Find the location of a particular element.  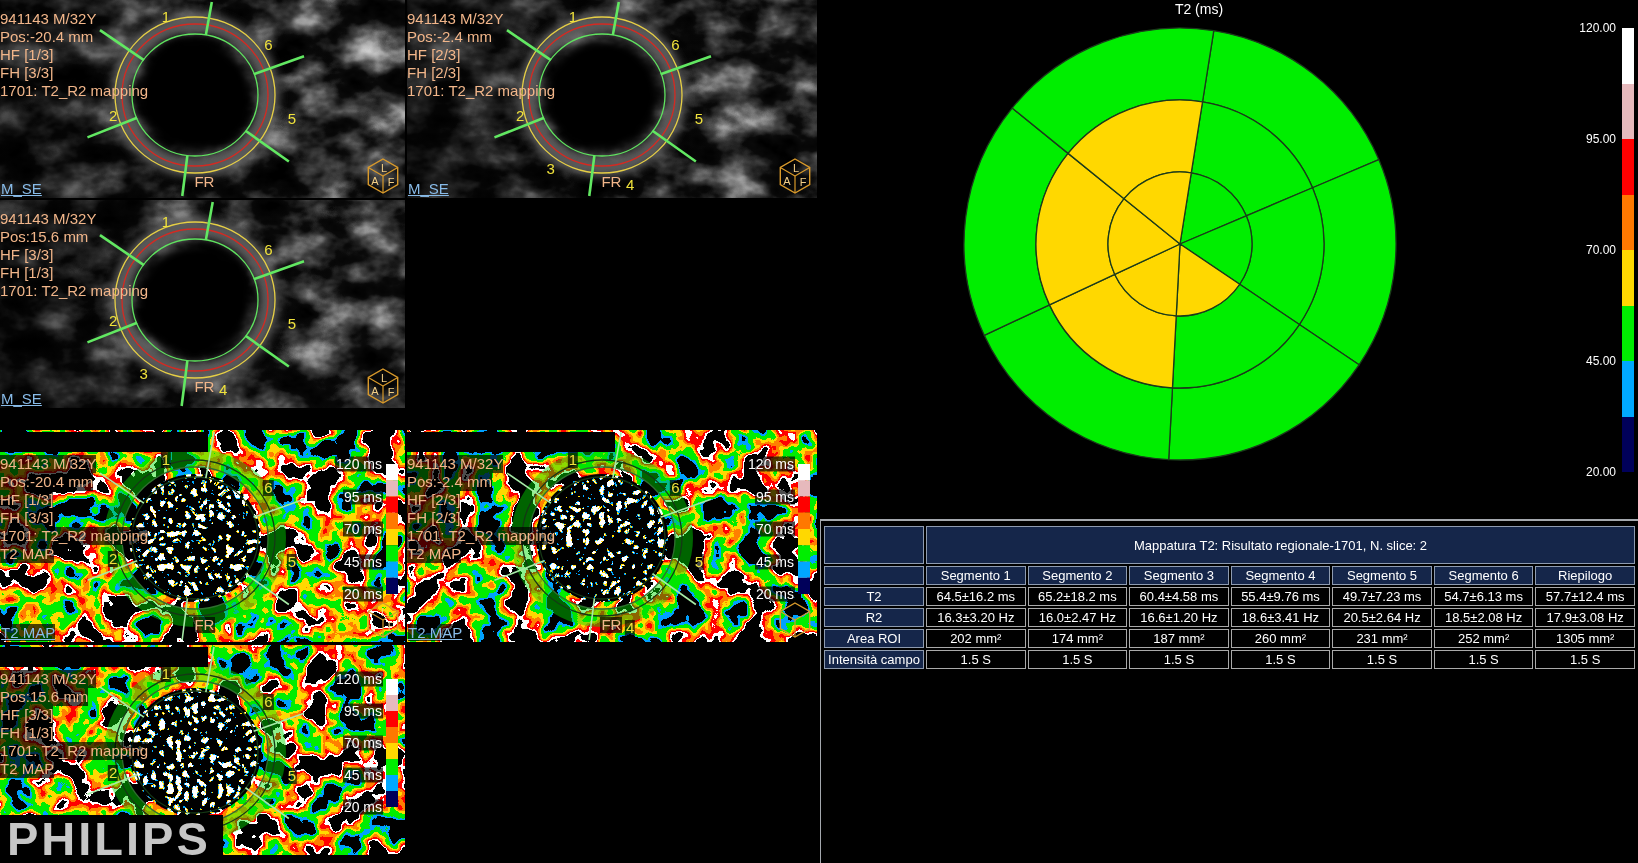

table-cell: 252 mm² is located at coordinates (1483, 638).